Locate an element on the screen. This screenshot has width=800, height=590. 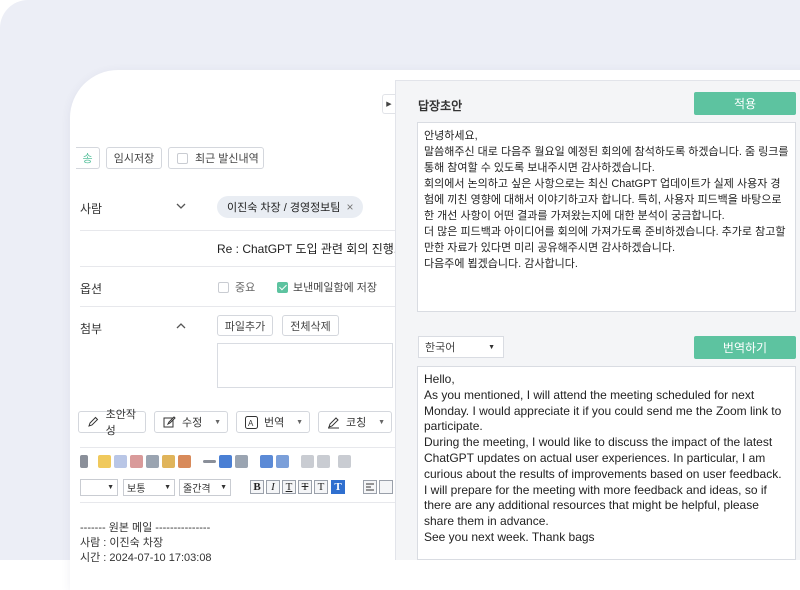
paste-text-icon is located at coordinates (184, 461).